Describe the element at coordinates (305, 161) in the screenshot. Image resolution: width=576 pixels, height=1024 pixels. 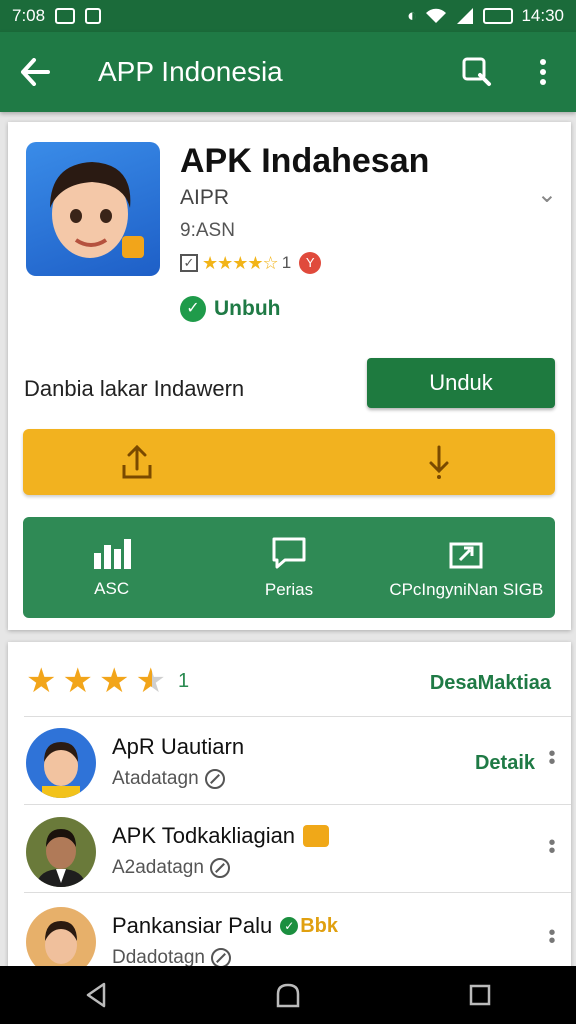
I see `app-title: APK Indahesan` at that location.